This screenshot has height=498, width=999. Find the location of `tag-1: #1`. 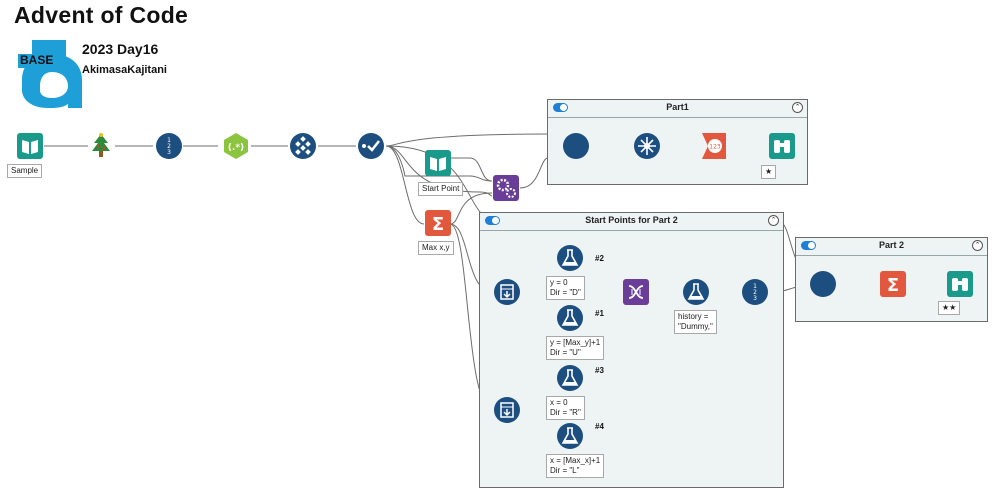

tag-1: #1 is located at coordinates (599, 313).